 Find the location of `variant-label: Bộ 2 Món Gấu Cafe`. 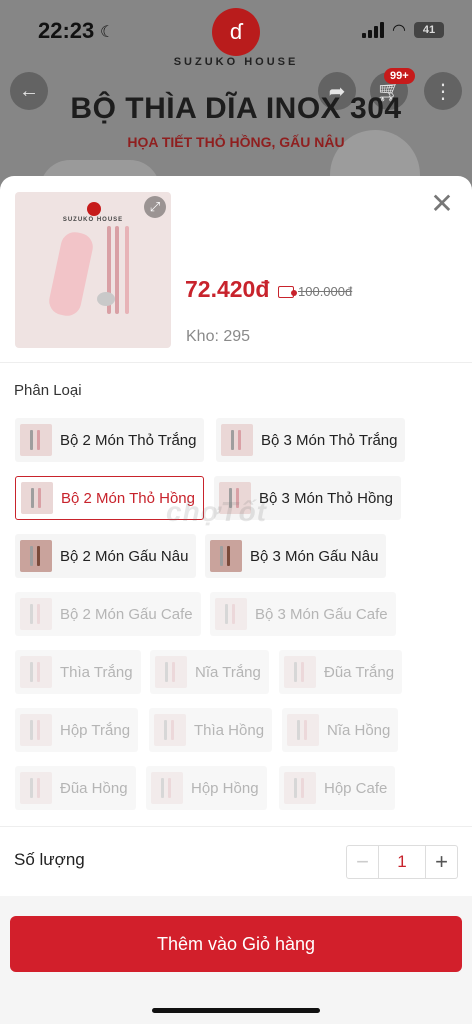

variant-label: Bộ 2 Món Gấu Cafe is located at coordinates (126, 614).